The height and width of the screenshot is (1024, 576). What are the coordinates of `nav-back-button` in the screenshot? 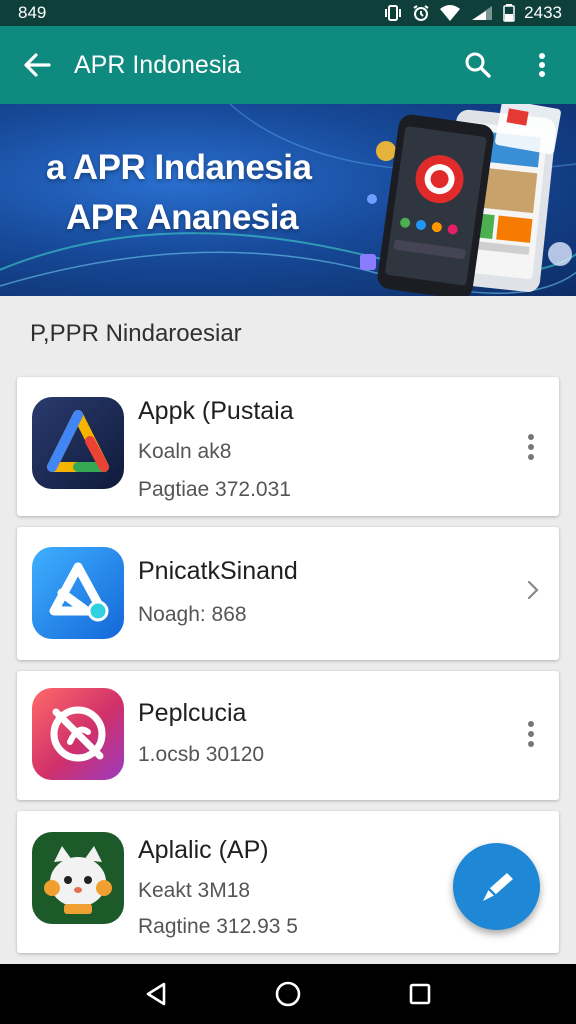 It's located at (156, 994).